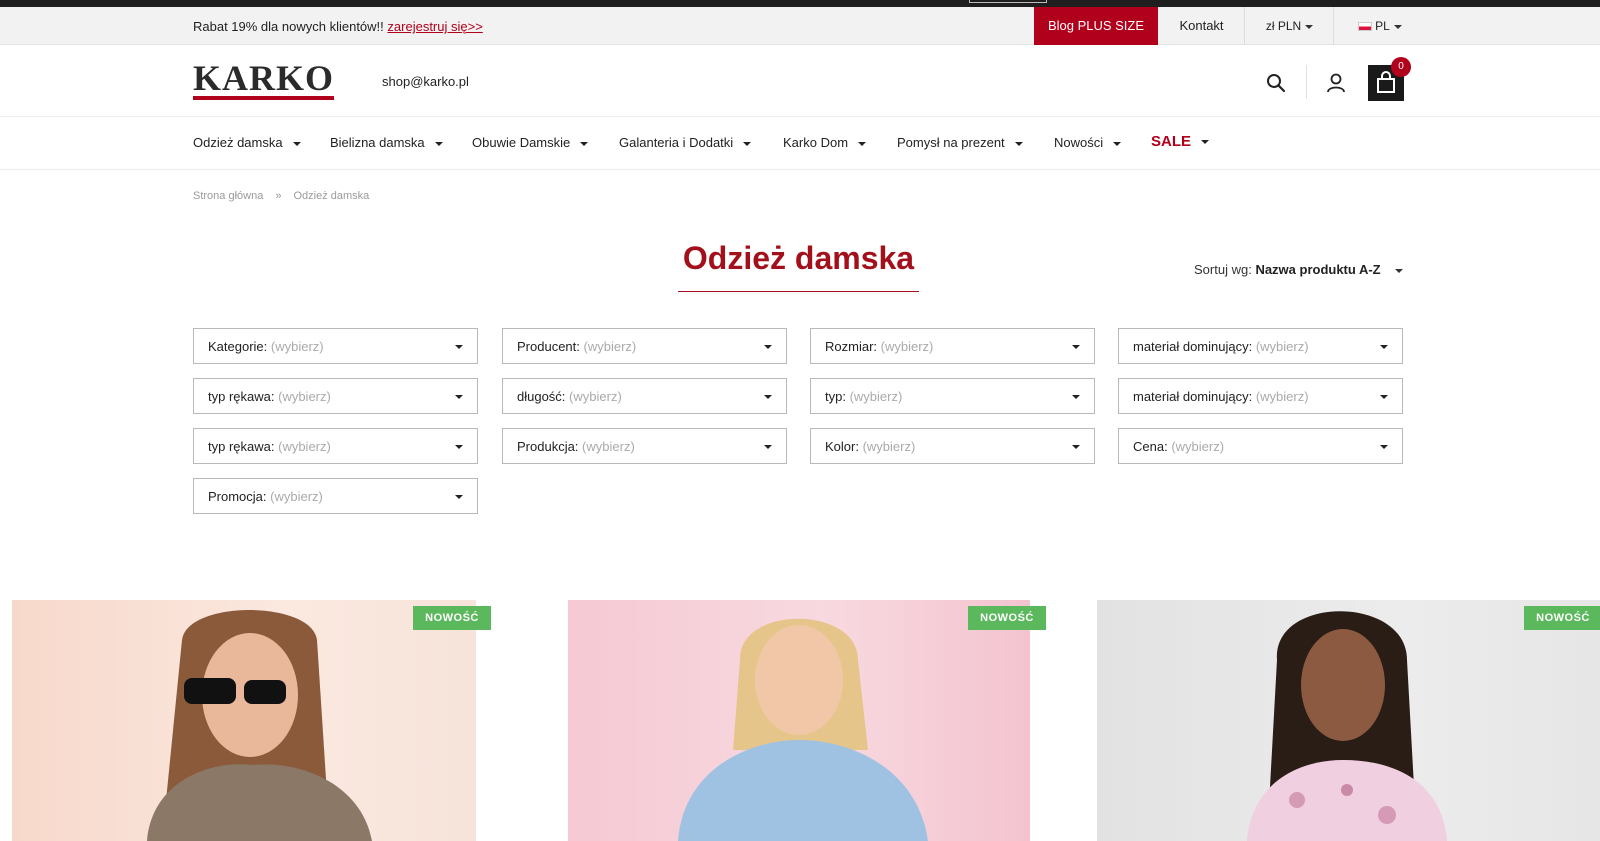  I want to click on nav-item-nowosci: Nowości, so click(1088, 142).